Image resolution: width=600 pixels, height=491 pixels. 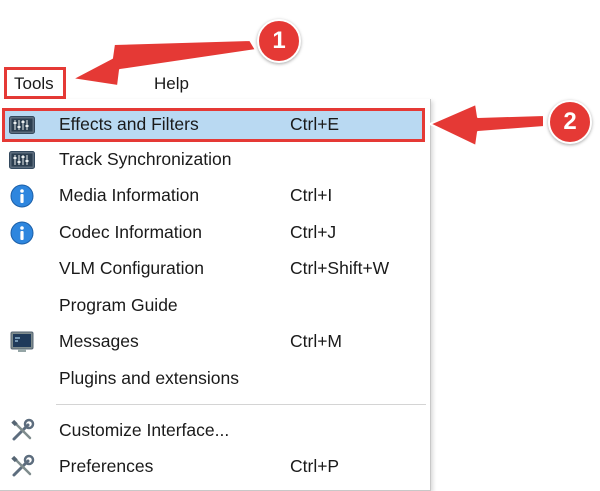 What do you see at coordinates (279, 41) in the screenshot?
I see `step-1-badge: 1` at bounding box center [279, 41].